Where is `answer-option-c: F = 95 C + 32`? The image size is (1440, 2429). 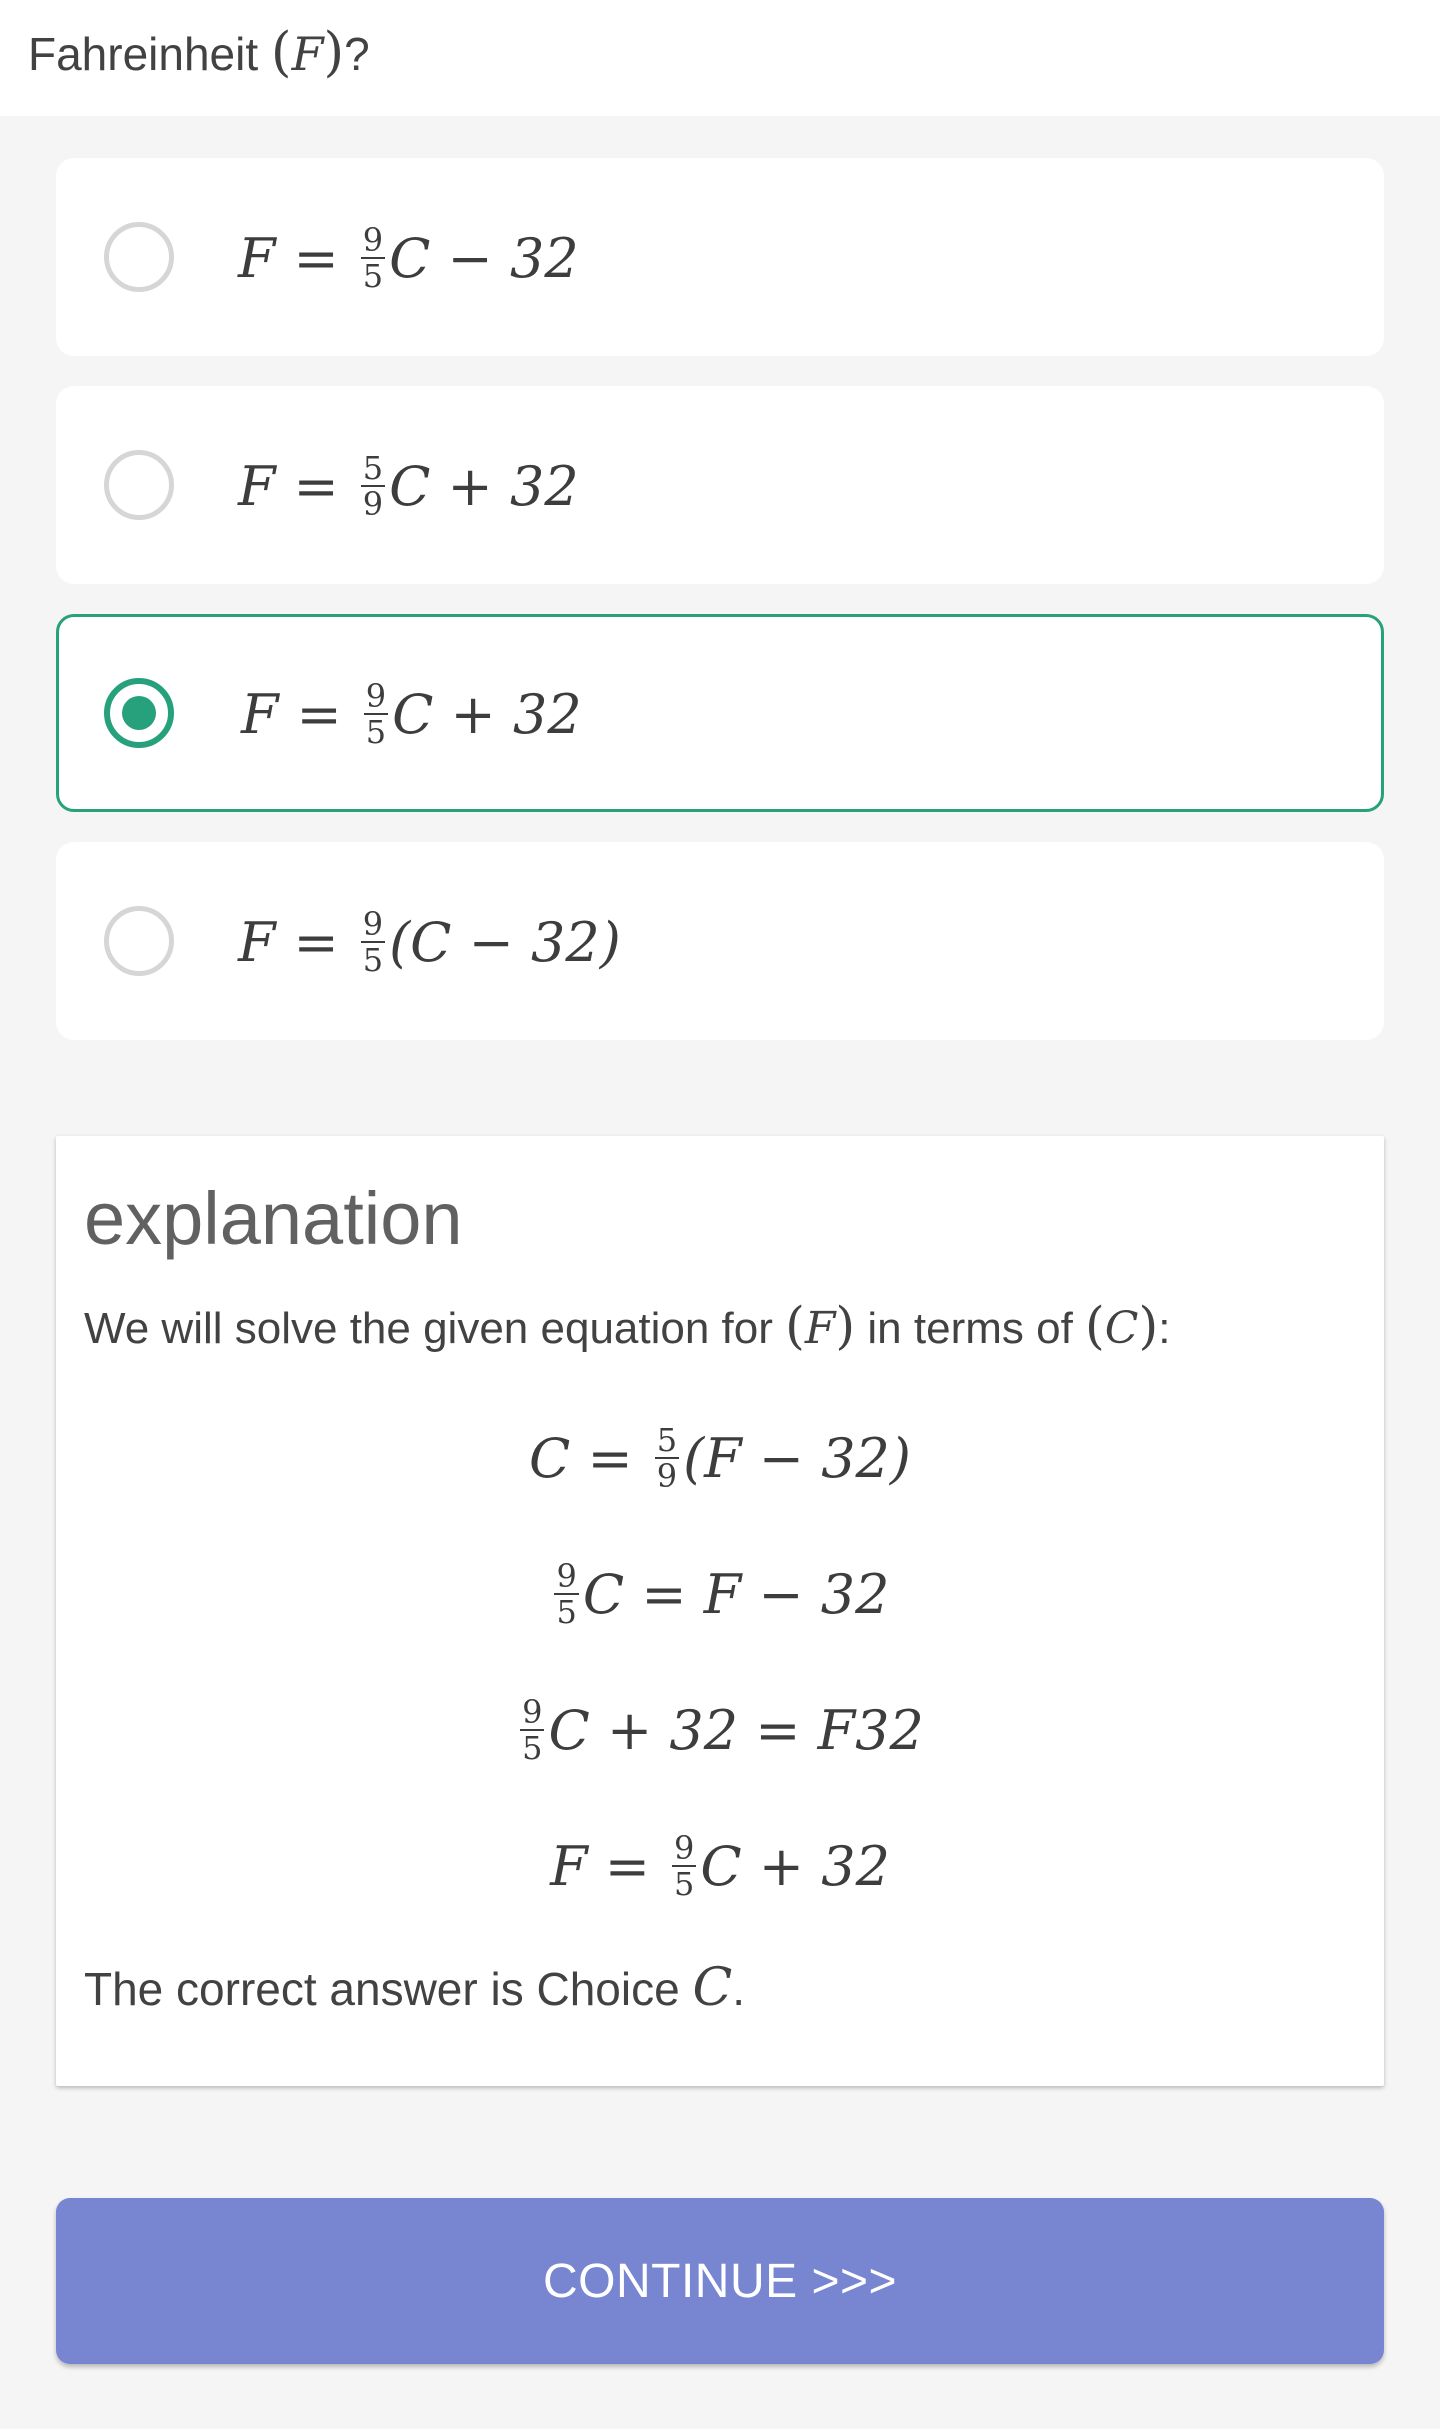 answer-option-c: F = 95 C + 32 is located at coordinates (720, 713).